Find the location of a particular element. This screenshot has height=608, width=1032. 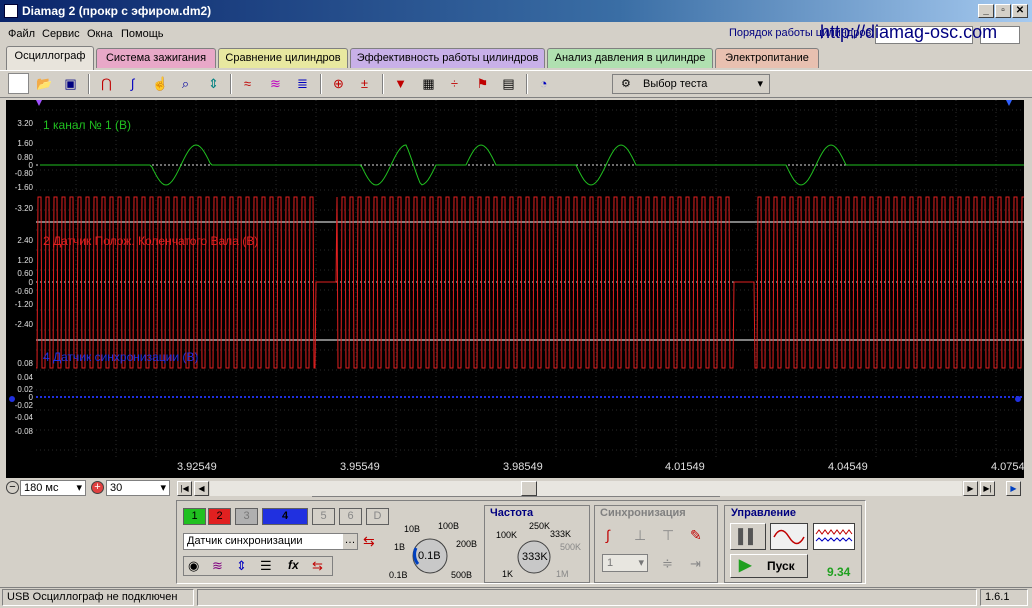

channel-2-label: 2 Датчик Полож. Коленчатого Вала (В) is located at coordinates (151, 241).